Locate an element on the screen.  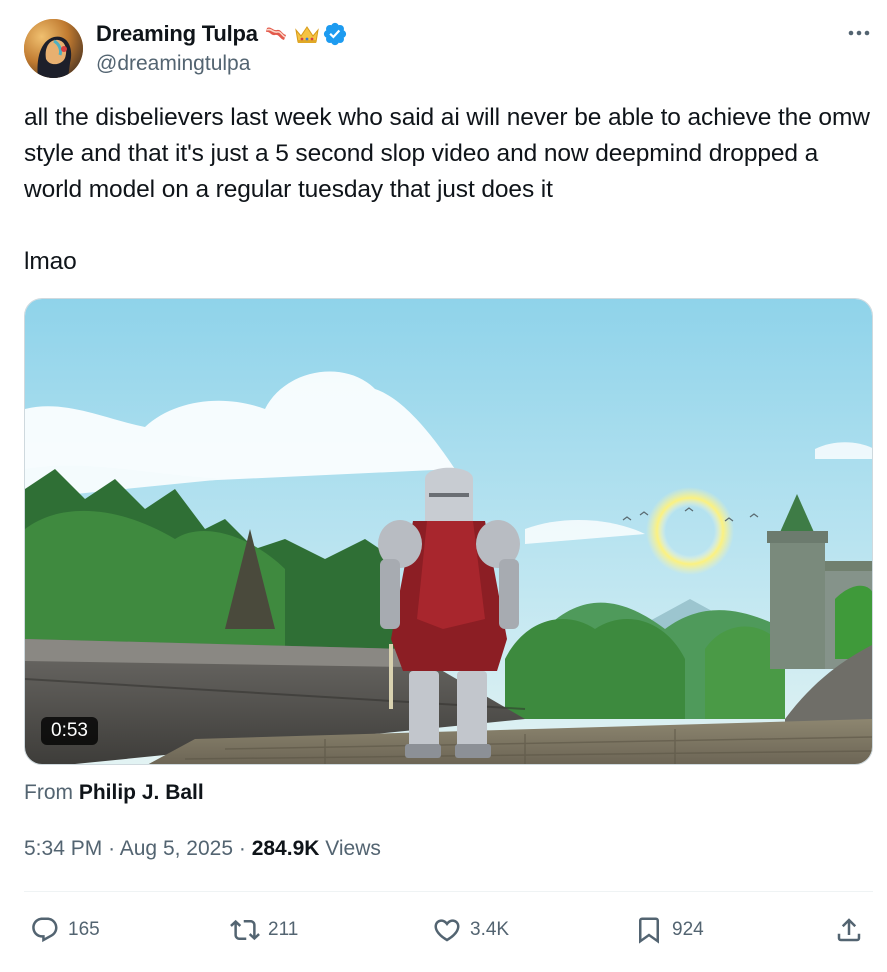
like-button: 3.4K is located at coordinates (470, 930).